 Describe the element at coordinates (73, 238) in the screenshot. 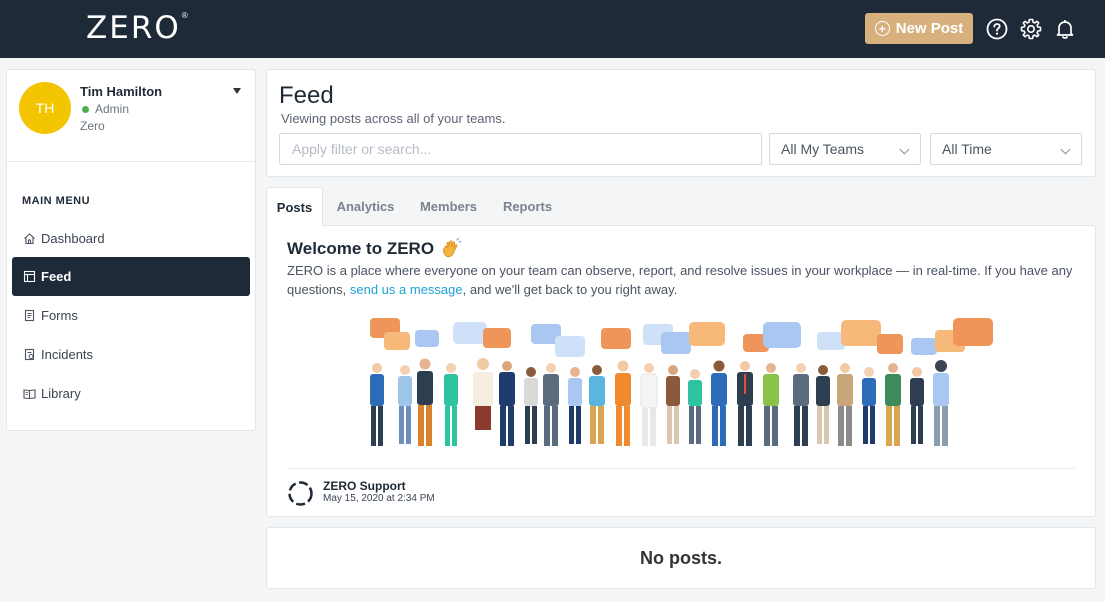

I see `sidebar-item-label: Dashboard` at that location.